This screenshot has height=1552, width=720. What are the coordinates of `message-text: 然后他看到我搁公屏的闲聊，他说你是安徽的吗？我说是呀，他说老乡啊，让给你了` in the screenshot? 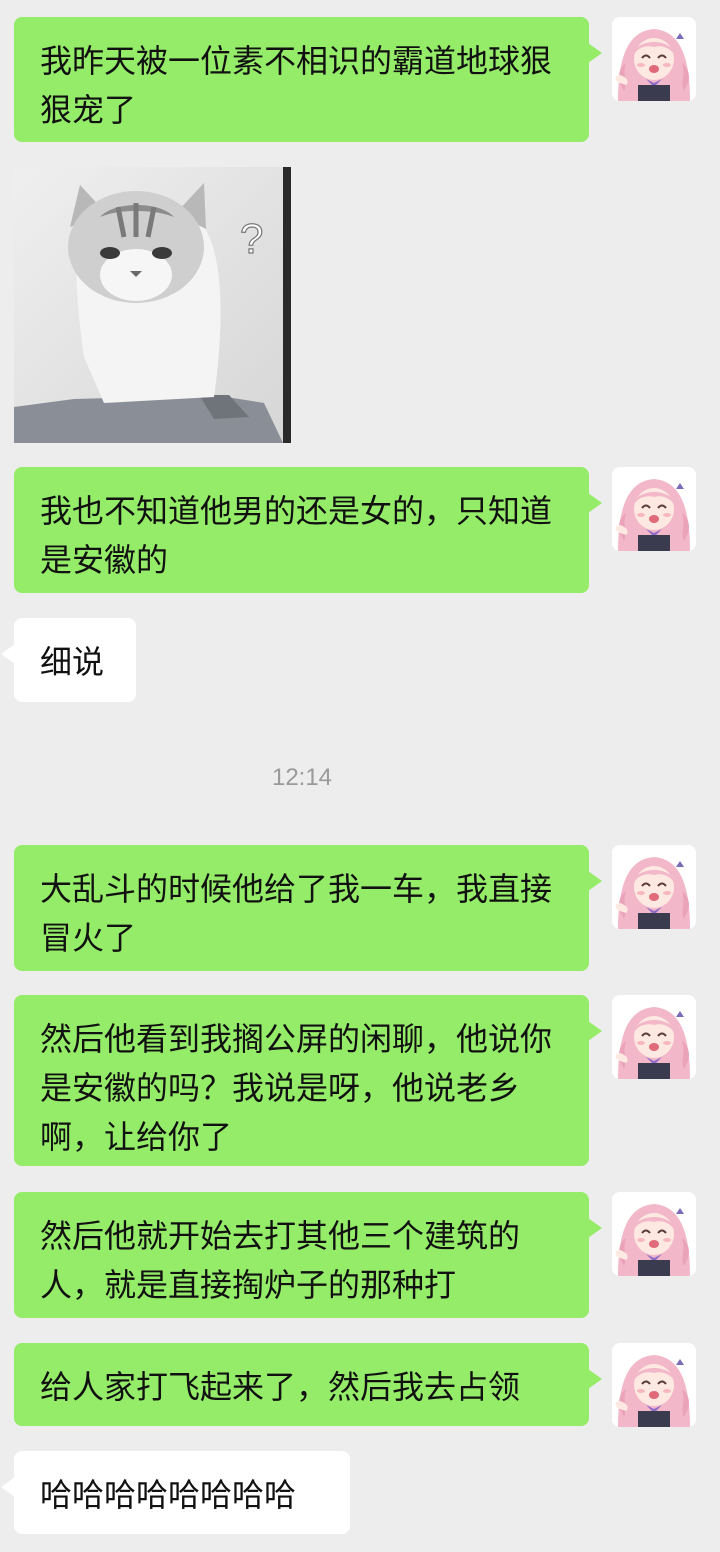 It's located at (296, 1088).